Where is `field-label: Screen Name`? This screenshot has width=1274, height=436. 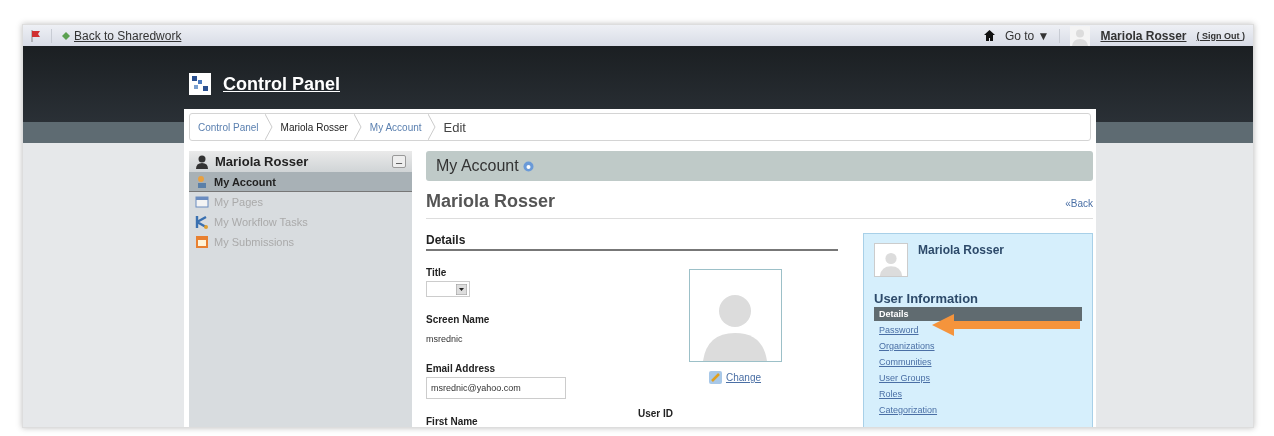
field-label: Screen Name is located at coordinates (458, 319).